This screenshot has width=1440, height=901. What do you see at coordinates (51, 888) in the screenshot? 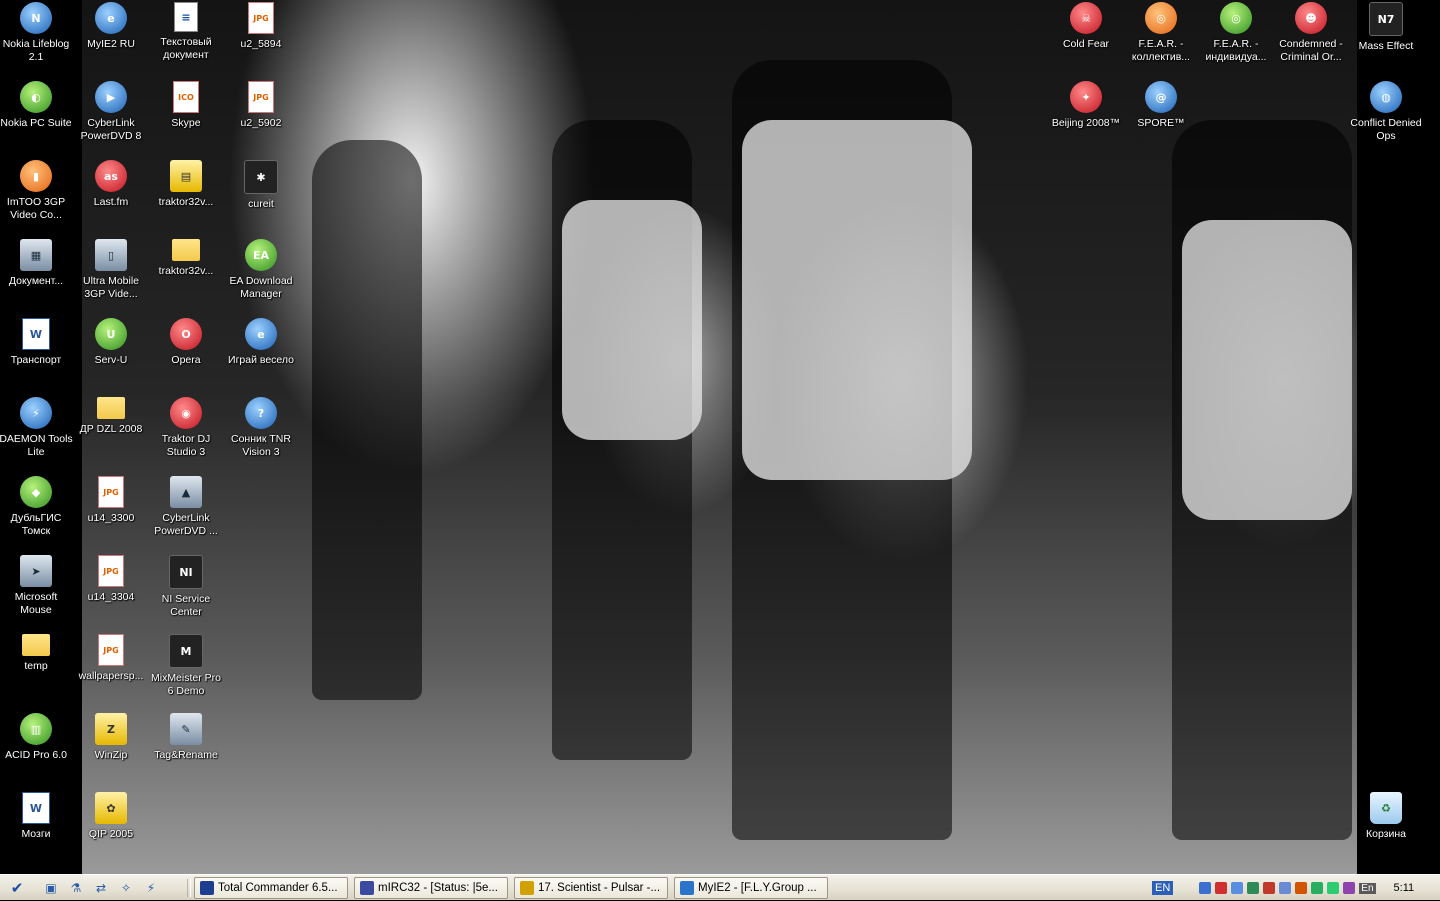
I see `quick-launch-button: ▣` at bounding box center [51, 888].